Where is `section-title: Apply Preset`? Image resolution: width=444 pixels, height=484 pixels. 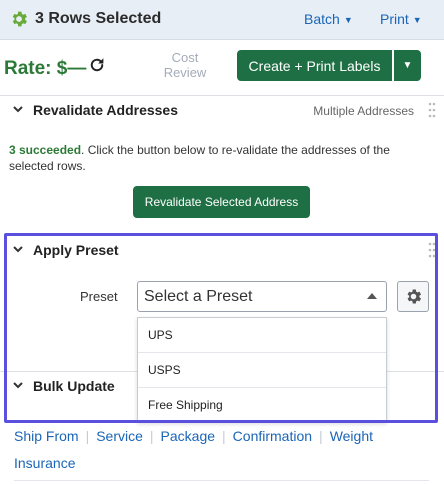 section-title: Apply Preset is located at coordinates (76, 250).